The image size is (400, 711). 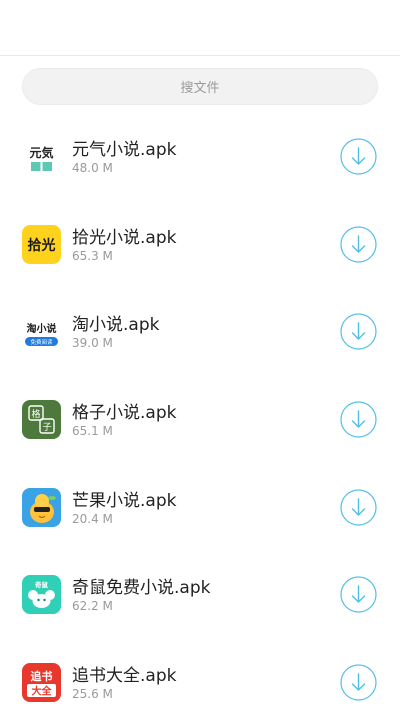 I want to click on file-size: 20.4 M, so click(x=92, y=518).